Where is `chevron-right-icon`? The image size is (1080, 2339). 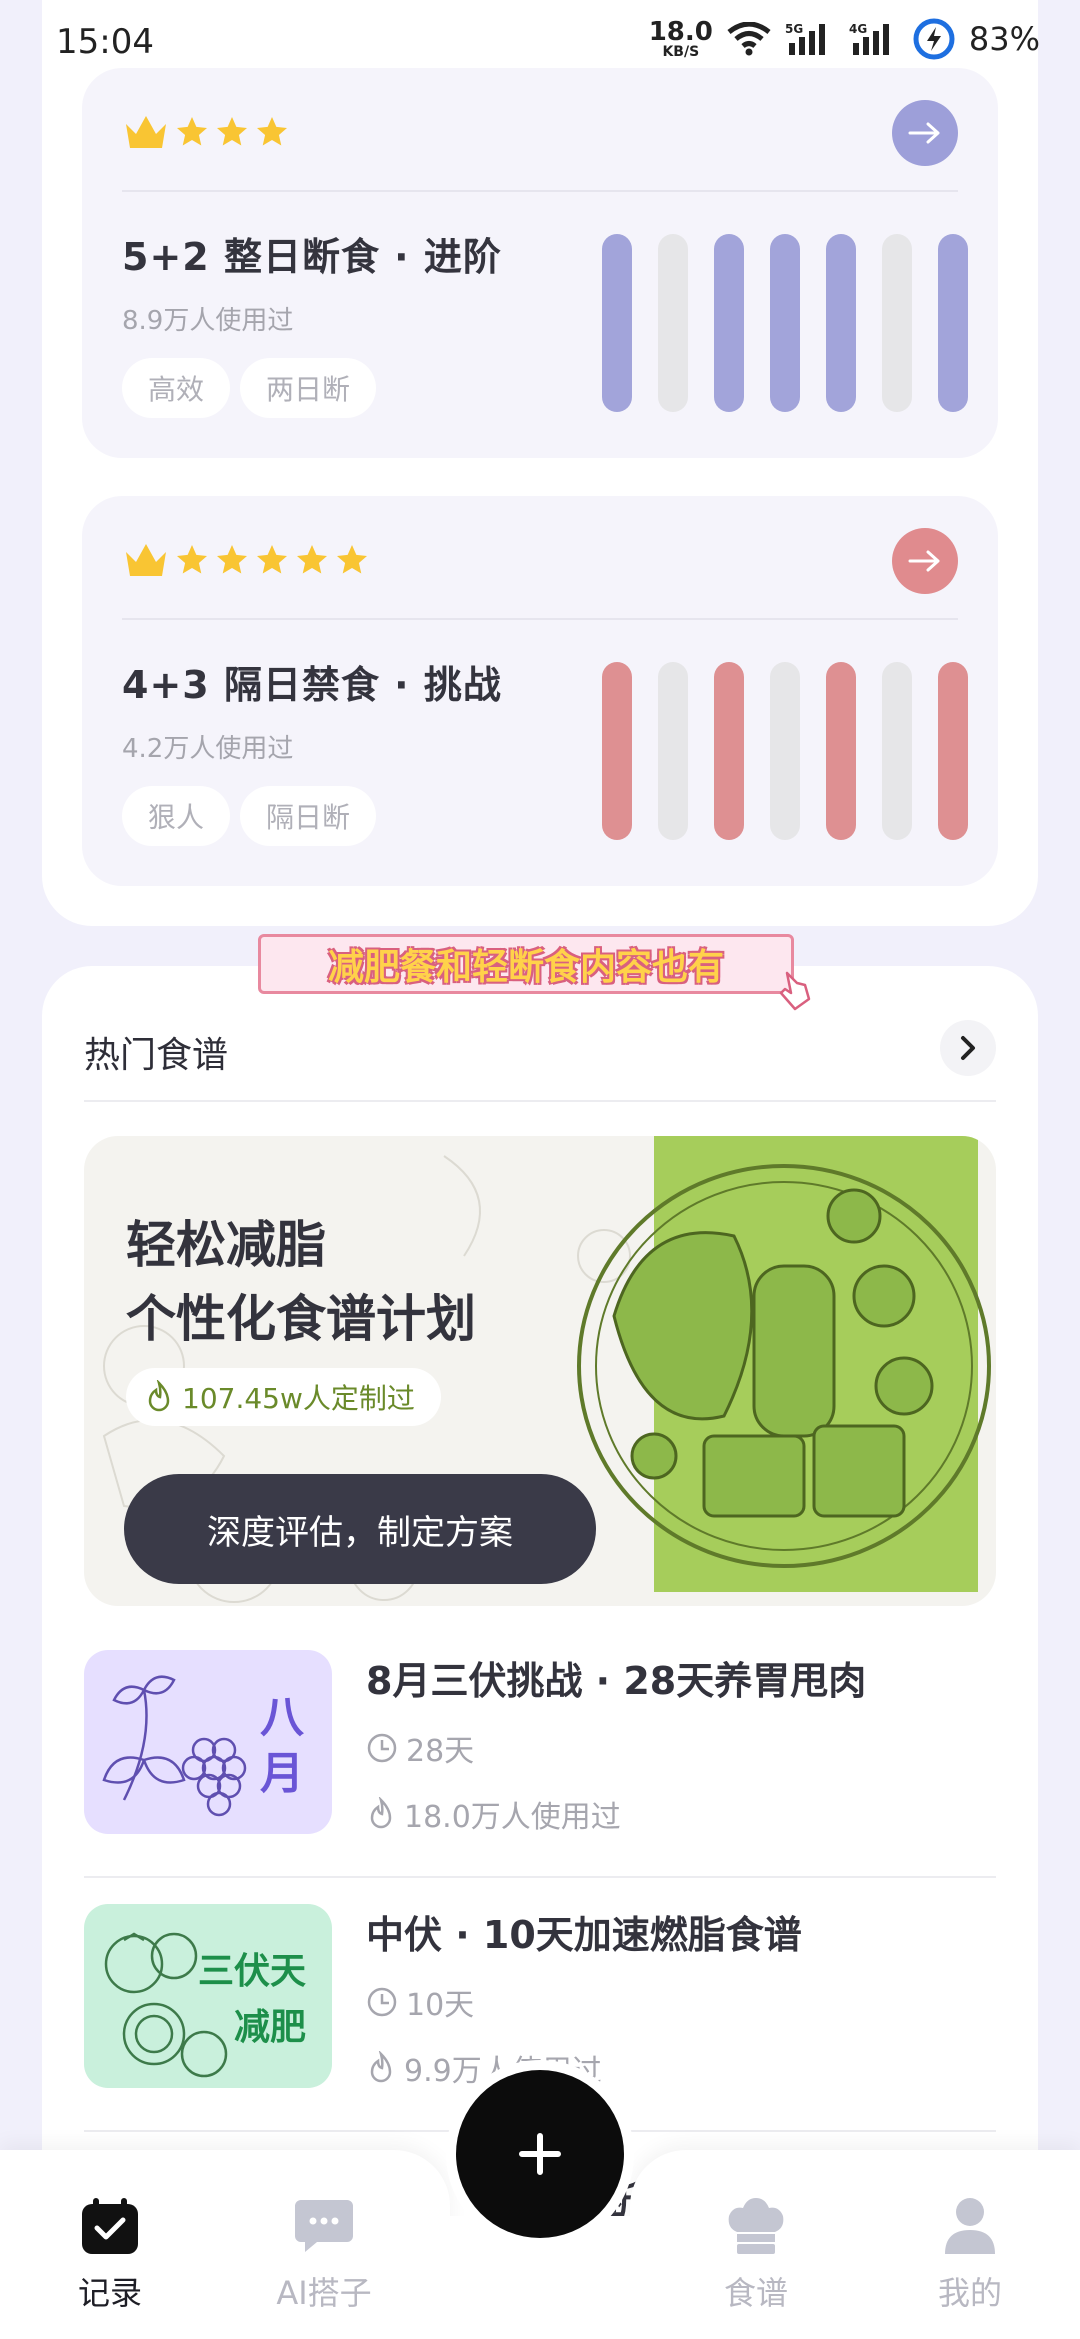
chevron-right-icon is located at coordinates (968, 1048).